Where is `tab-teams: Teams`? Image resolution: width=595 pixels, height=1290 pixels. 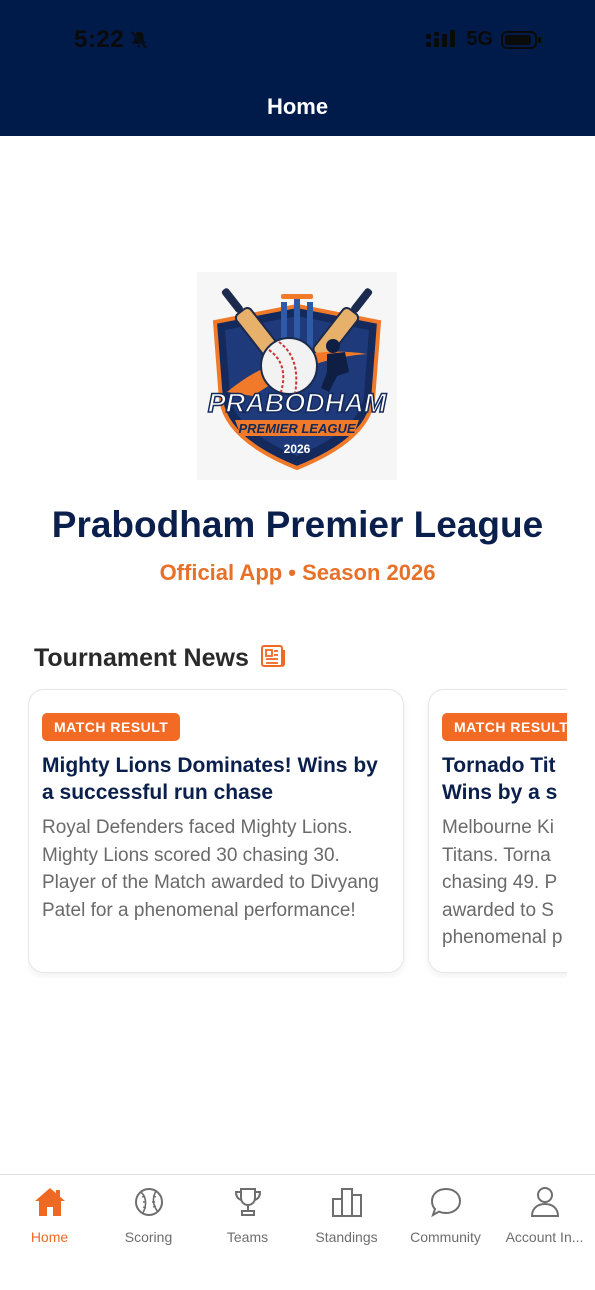 tab-teams: Teams is located at coordinates (247, 1215).